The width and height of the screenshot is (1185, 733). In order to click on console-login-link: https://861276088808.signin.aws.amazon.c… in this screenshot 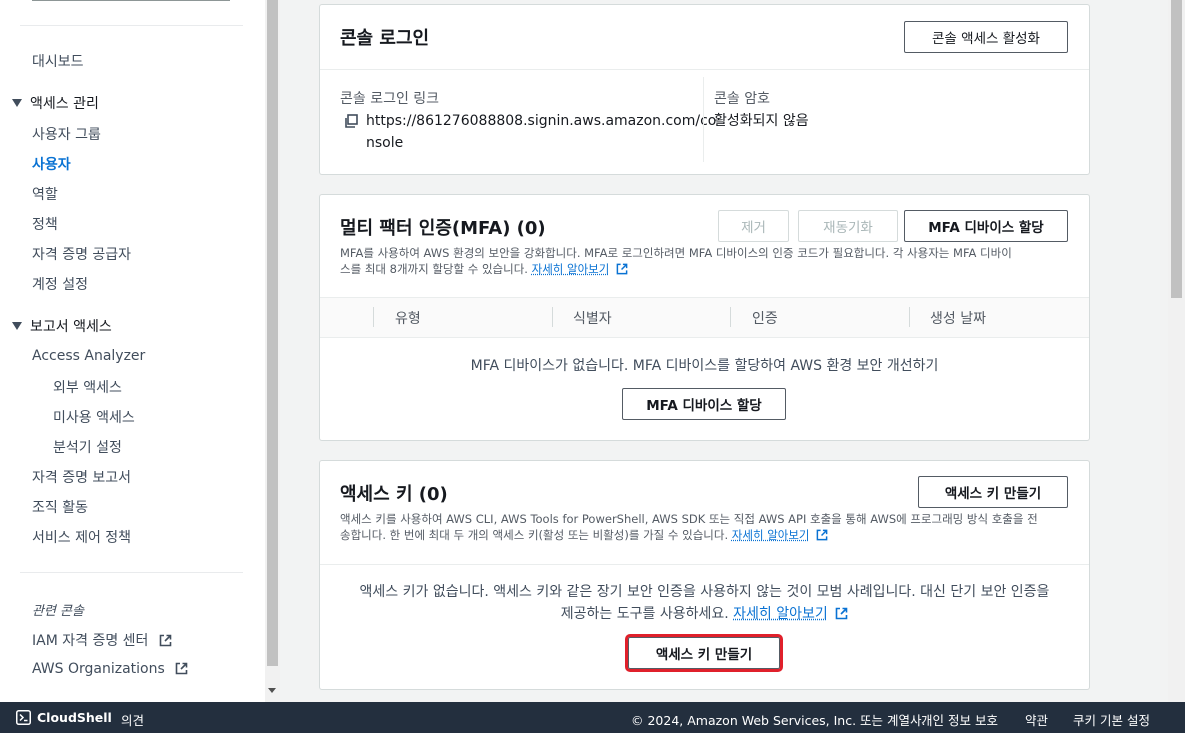, I will do `click(541, 132)`.